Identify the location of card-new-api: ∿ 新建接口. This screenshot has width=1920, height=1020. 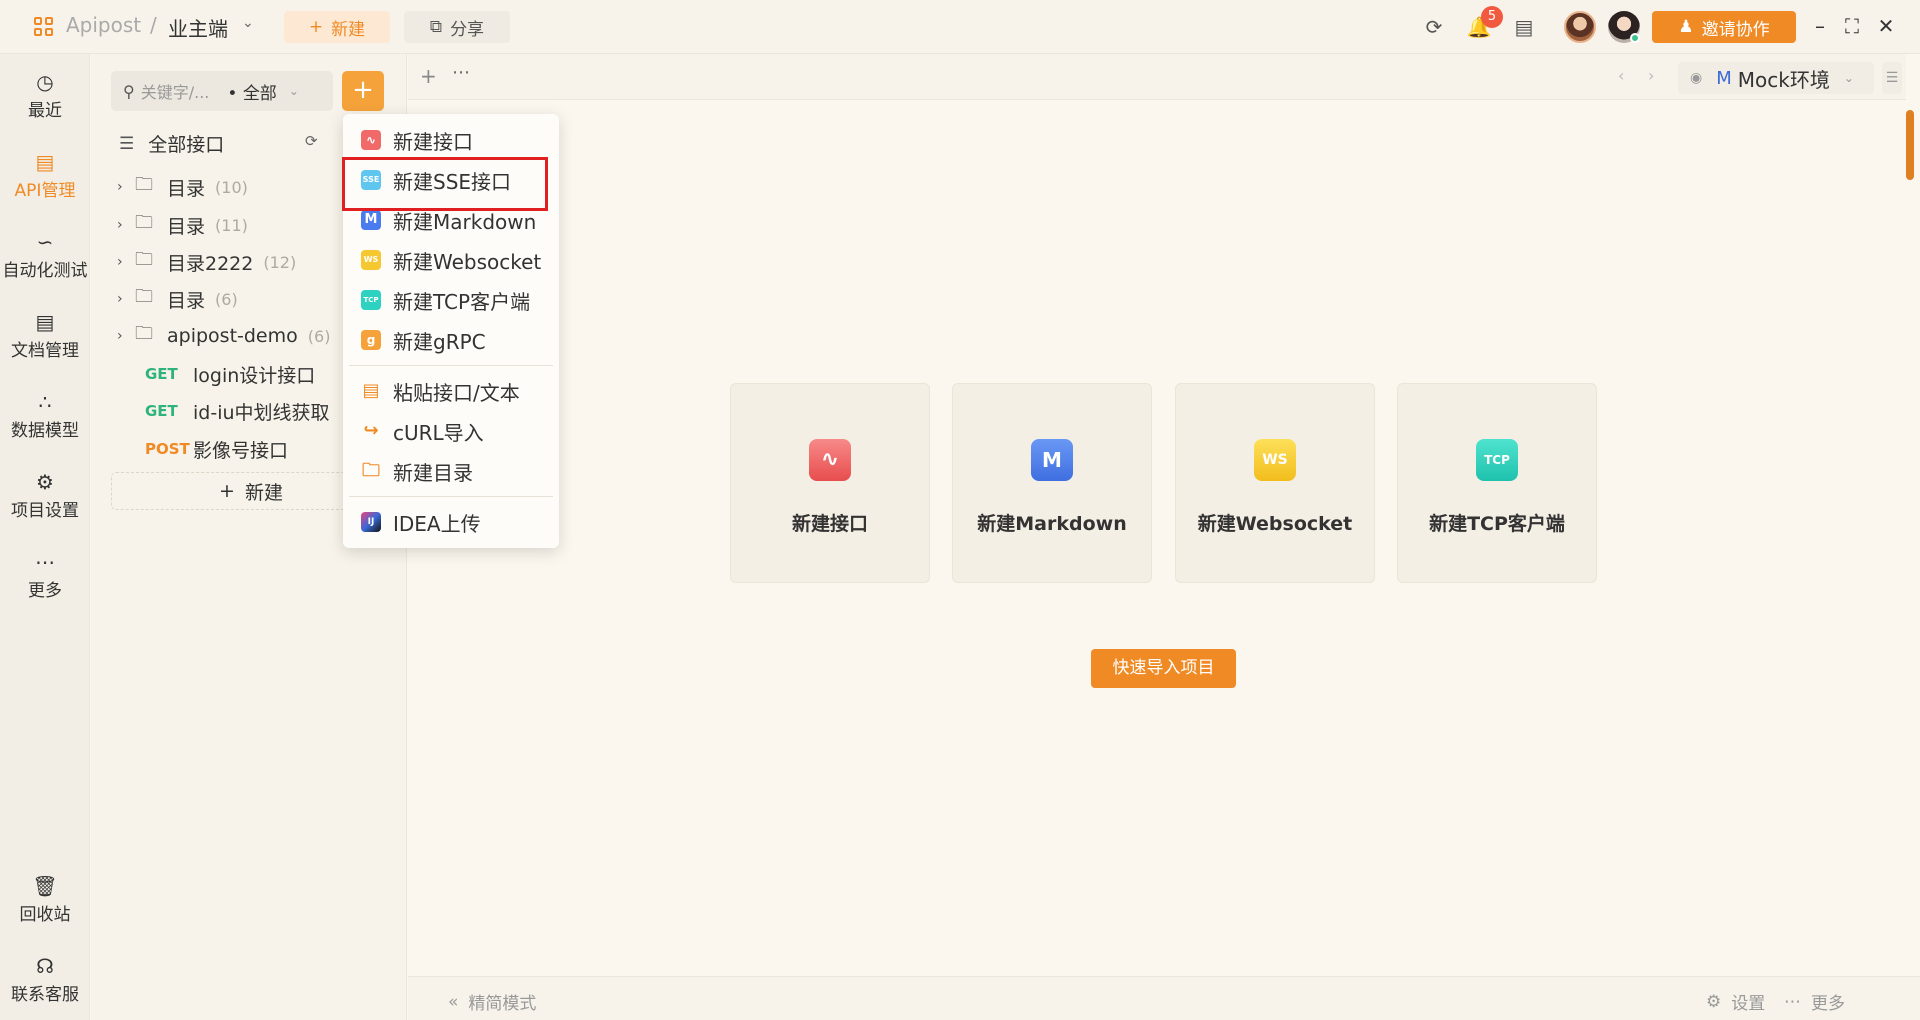
(830, 483).